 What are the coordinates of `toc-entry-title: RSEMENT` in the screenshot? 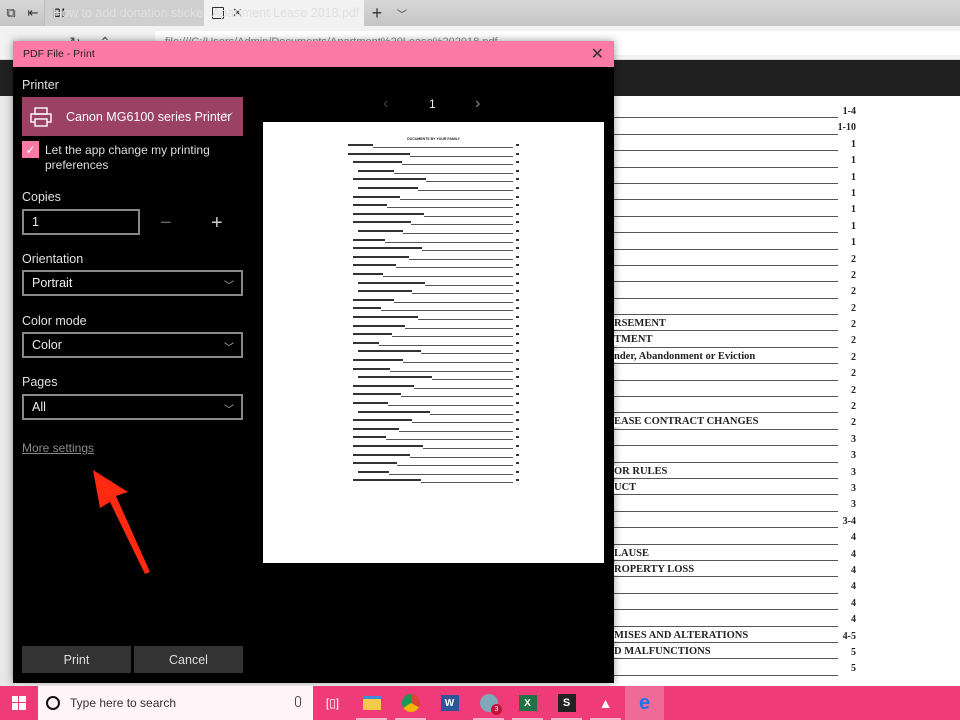 It's located at (641, 324).